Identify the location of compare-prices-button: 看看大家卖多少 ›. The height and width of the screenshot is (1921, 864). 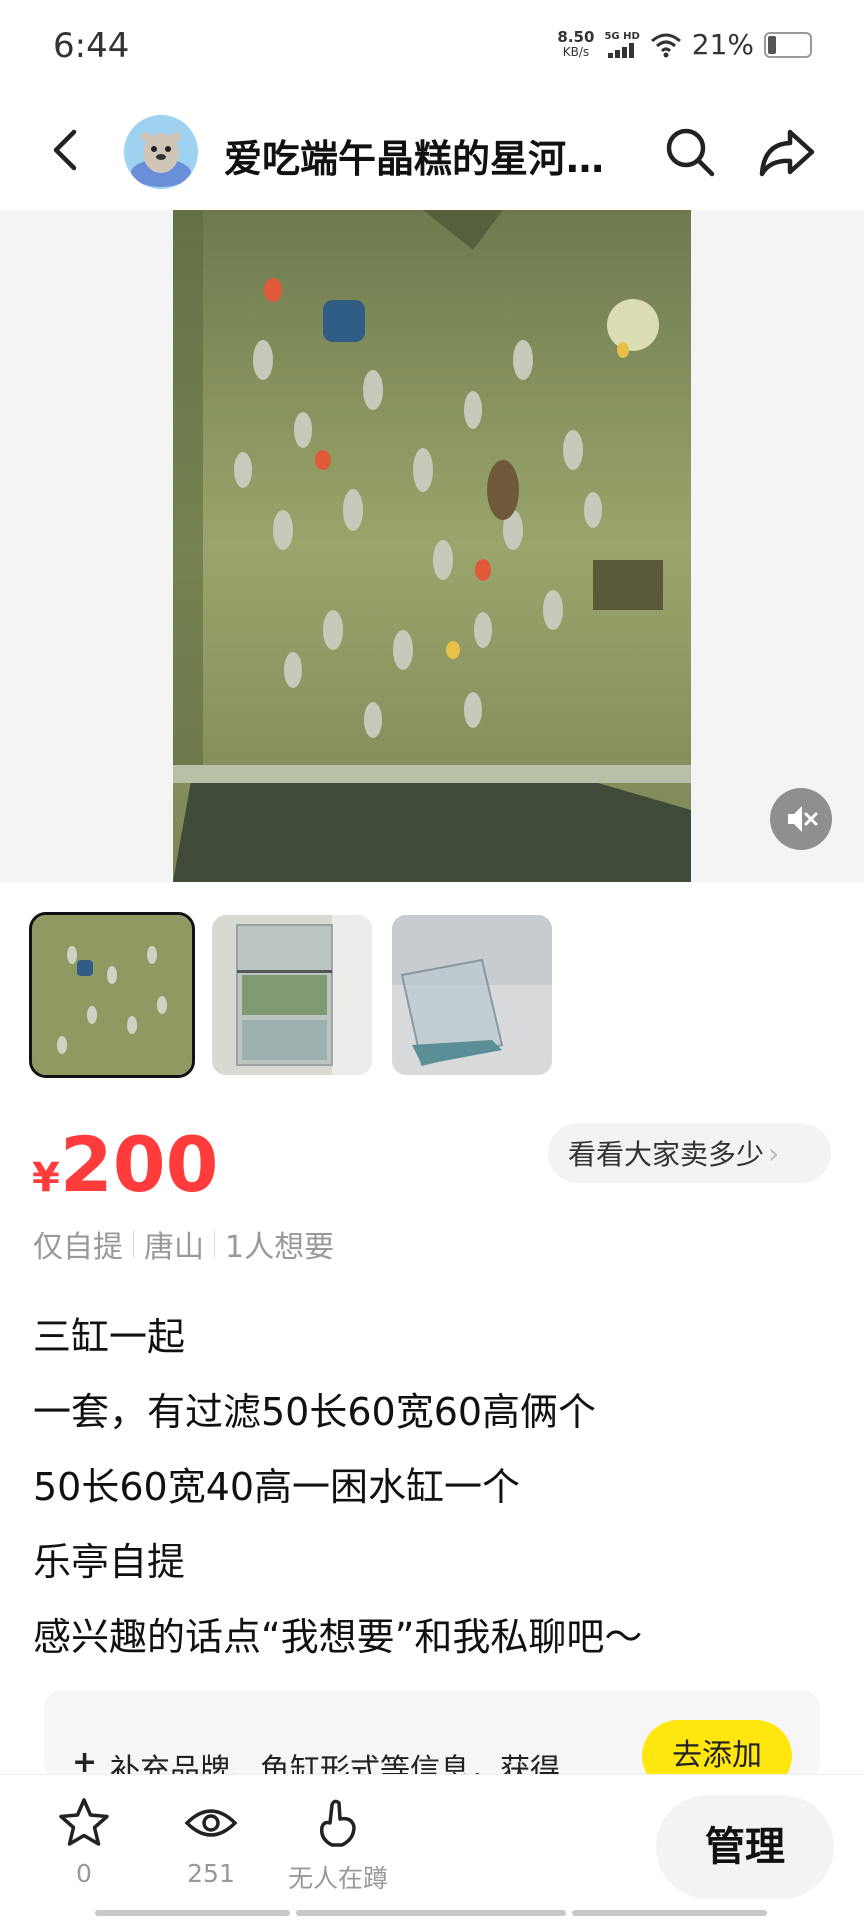
(689, 1153).